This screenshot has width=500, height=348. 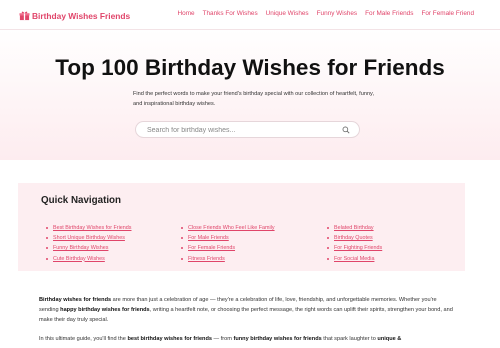 I want to click on list-item: For Male Friends, so click(x=228, y=238).